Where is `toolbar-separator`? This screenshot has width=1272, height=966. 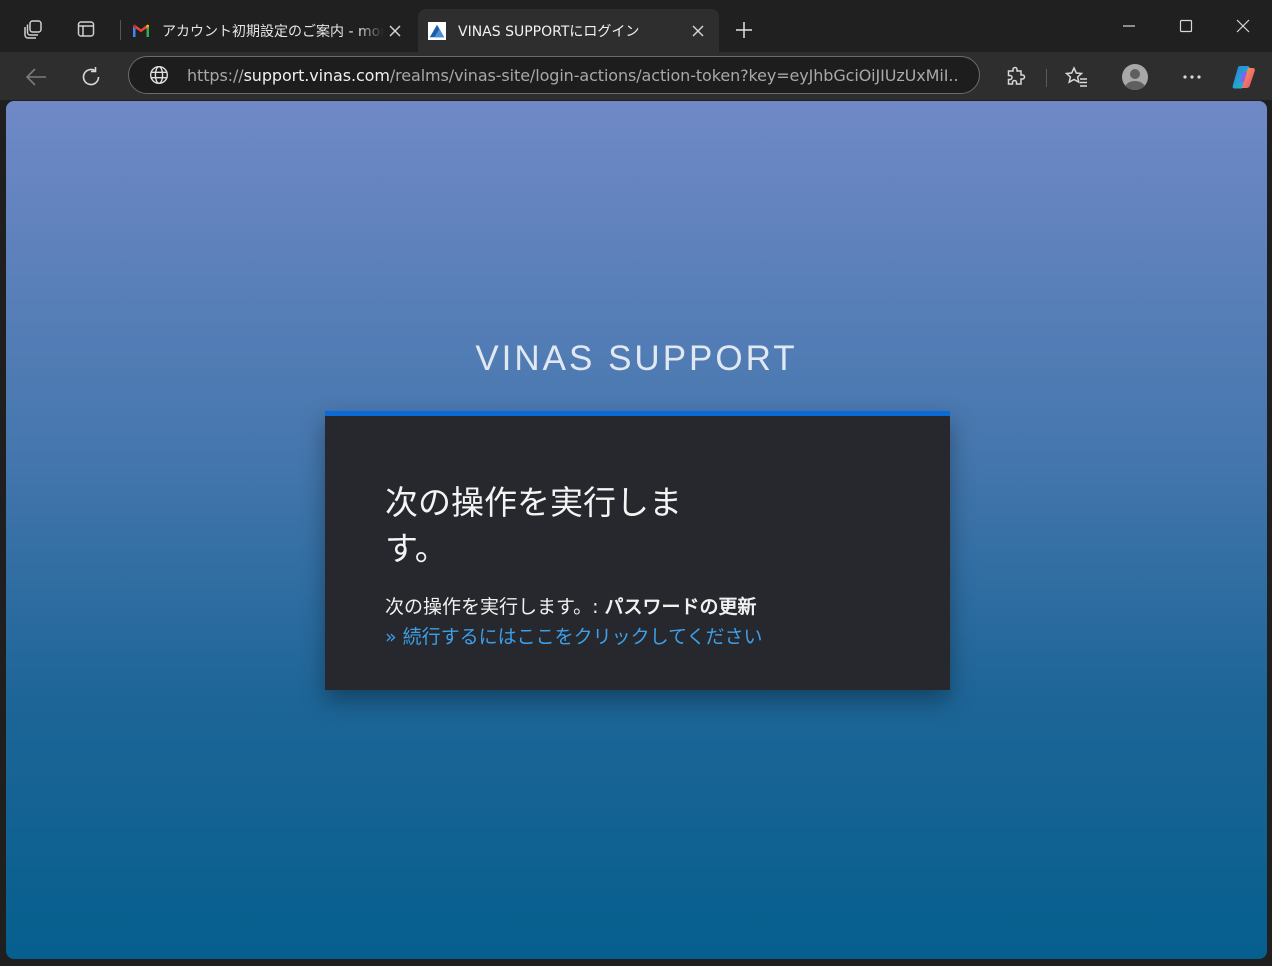 toolbar-separator is located at coordinates (1046, 78).